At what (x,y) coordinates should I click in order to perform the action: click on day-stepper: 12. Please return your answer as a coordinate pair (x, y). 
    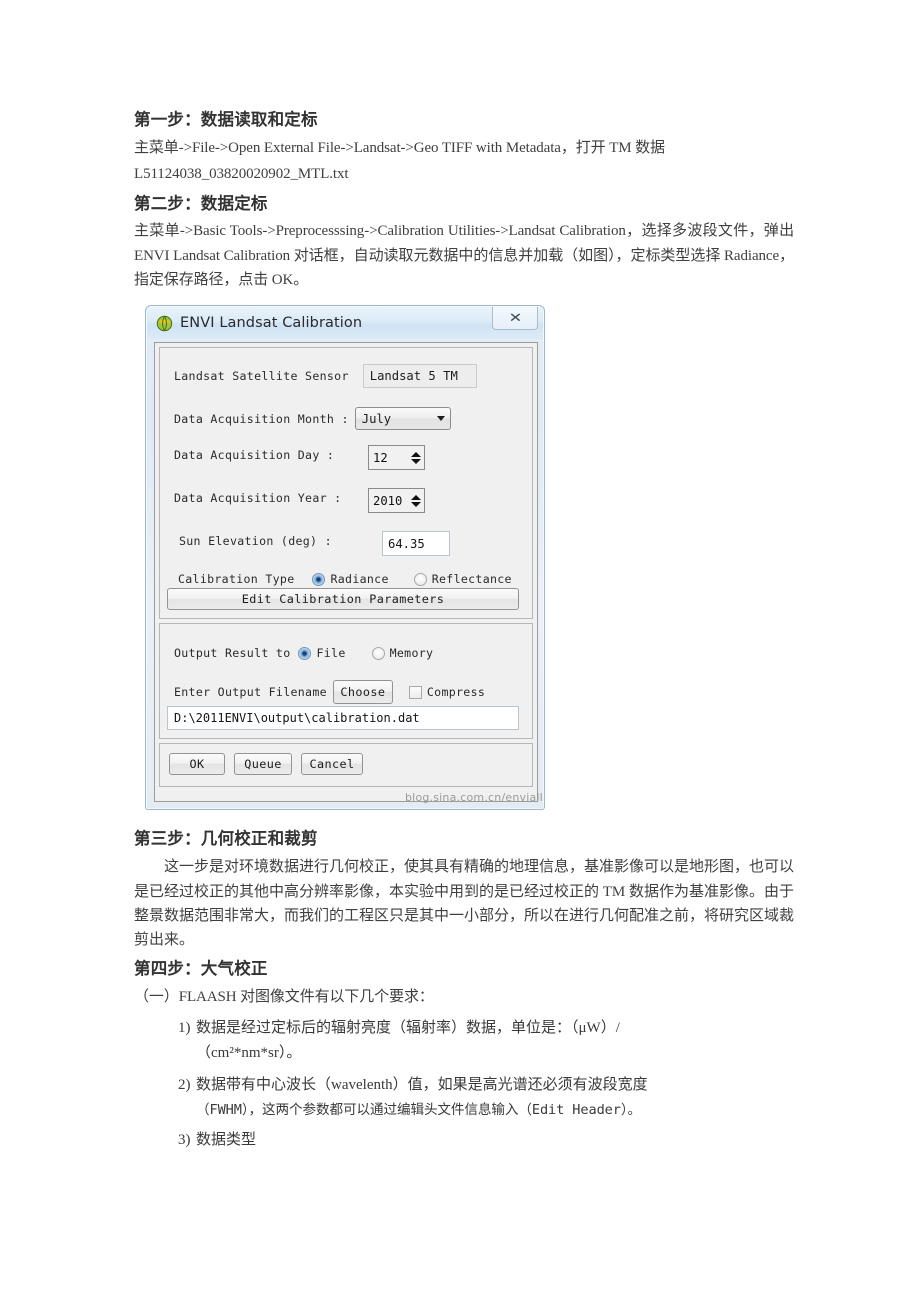
    Looking at the image, I should click on (396, 457).